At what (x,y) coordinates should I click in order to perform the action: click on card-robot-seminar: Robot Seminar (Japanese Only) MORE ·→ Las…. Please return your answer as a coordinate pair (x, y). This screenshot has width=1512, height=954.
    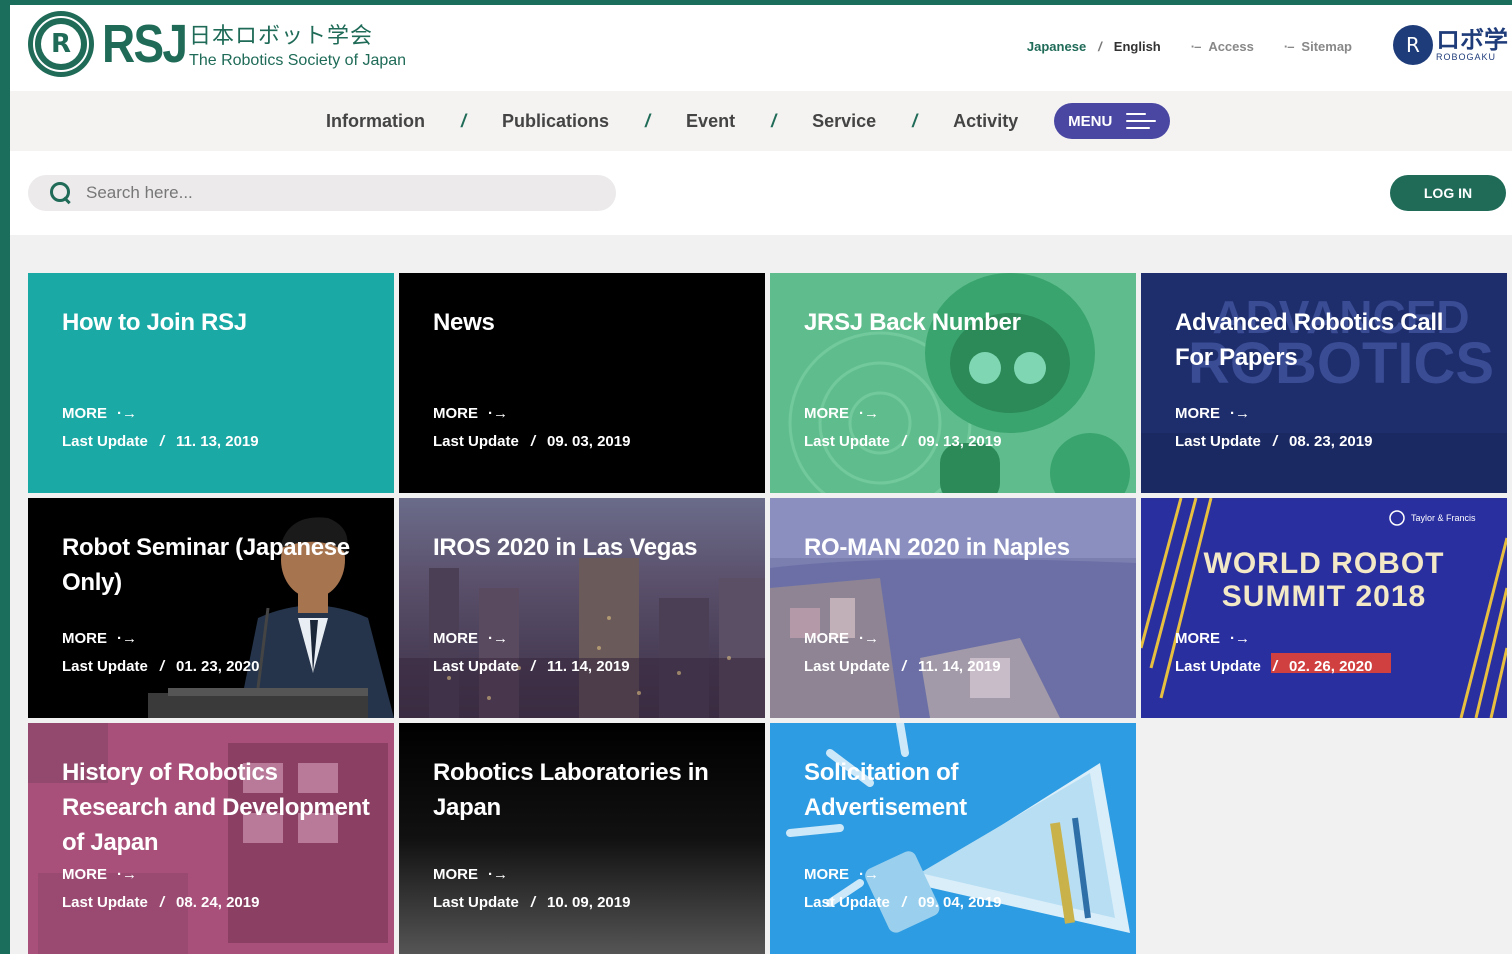
    Looking at the image, I should click on (211, 608).